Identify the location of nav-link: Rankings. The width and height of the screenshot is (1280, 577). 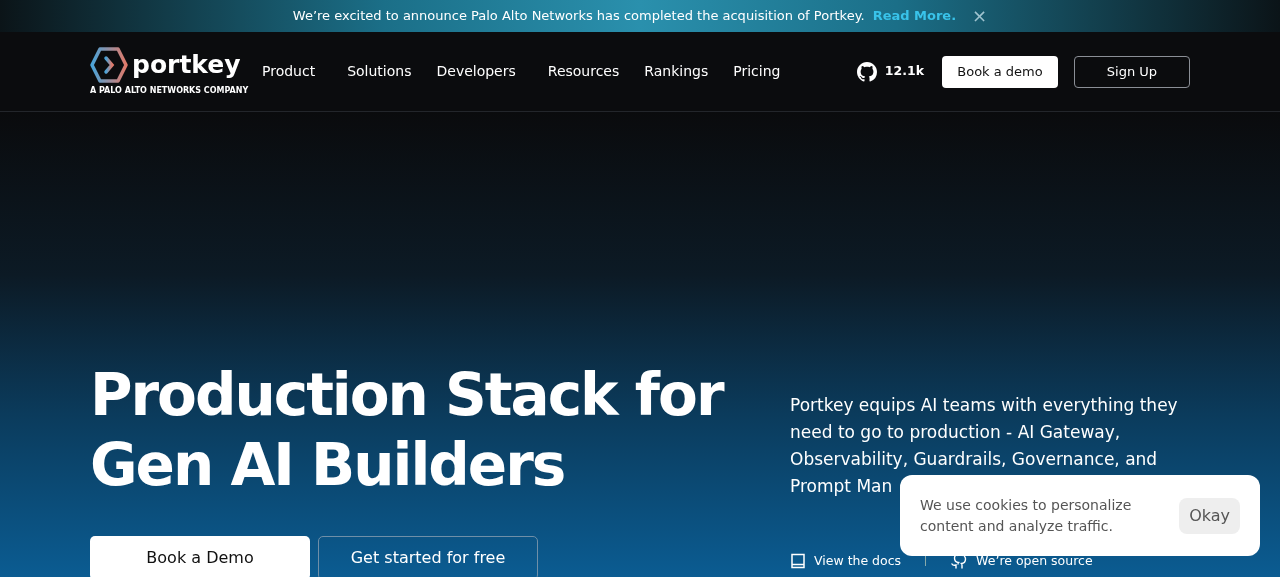
(676, 71).